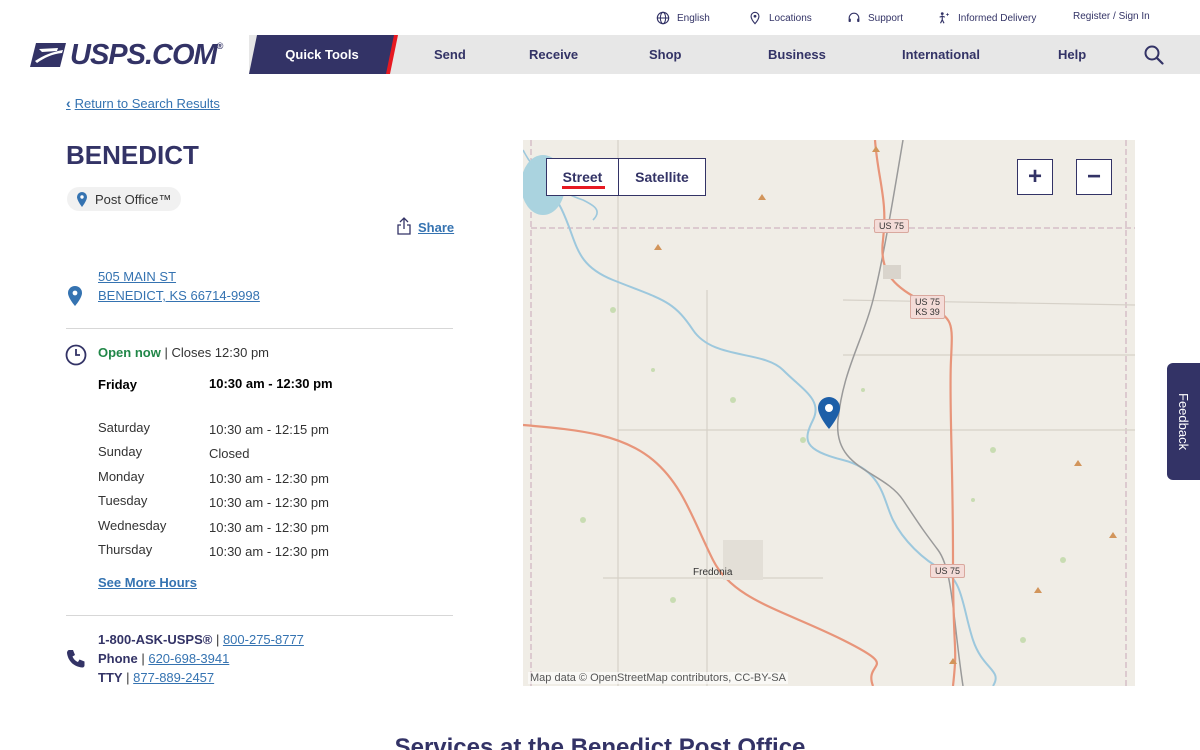 This screenshot has height=750, width=1200. I want to click on ask-usps-line: 1-800-ASK-USPS® | 800-275-8777, so click(201, 639).